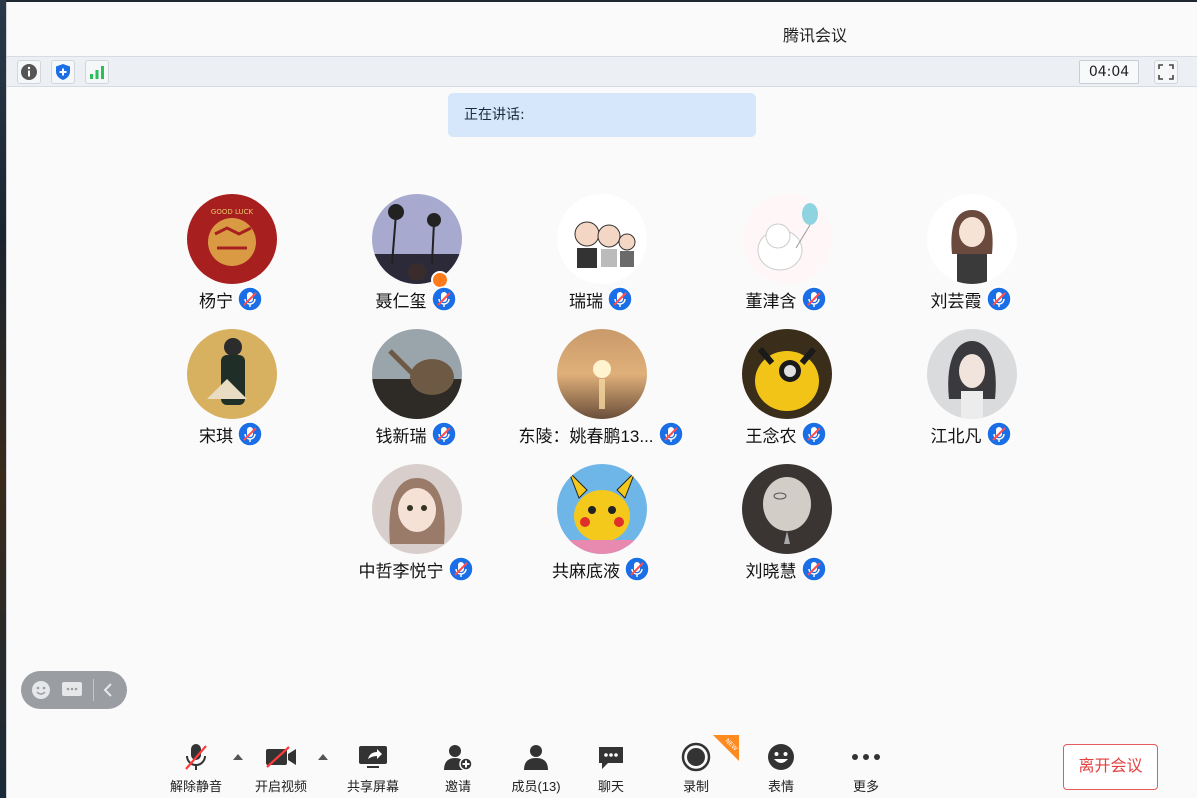  I want to click on leave-meeting-button: 离开会议, so click(1110, 767).